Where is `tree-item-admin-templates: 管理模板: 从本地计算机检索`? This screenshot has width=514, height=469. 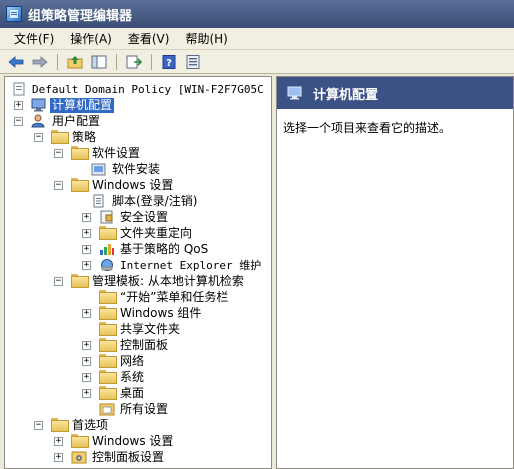 tree-item-admin-templates: 管理模板: 从本地计算机检索 is located at coordinates (158, 281).